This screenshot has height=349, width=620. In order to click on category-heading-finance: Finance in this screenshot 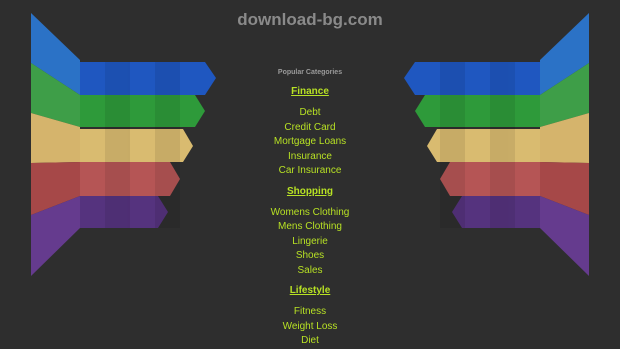, I will do `click(310, 91)`.